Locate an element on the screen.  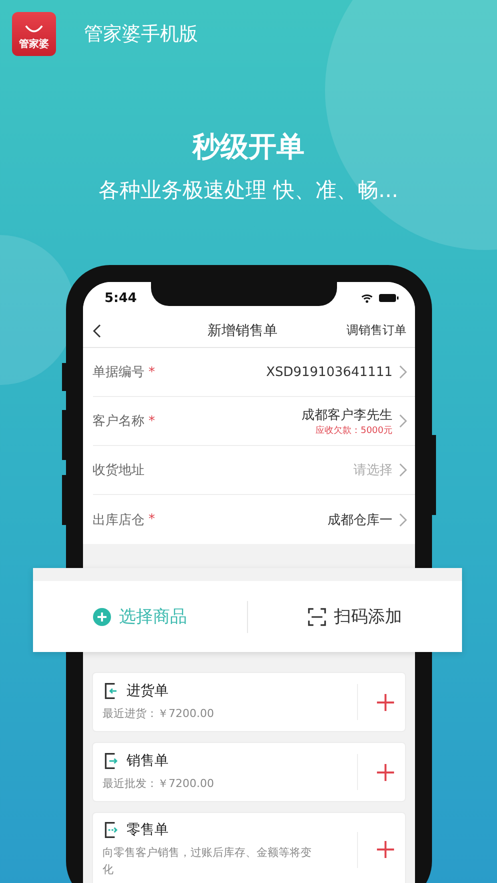
field-label: 出库店仓 is located at coordinates (118, 520).